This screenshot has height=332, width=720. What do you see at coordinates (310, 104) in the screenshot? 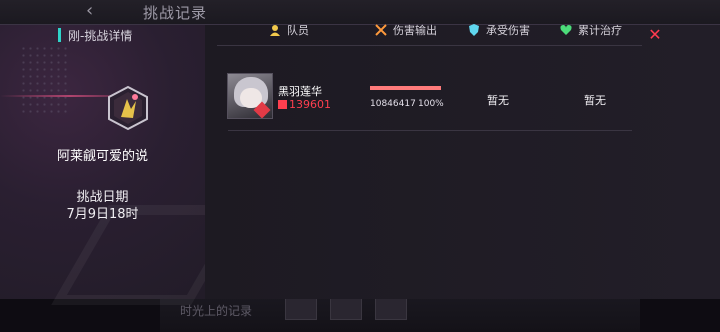
I see `member-id-value: 139601` at bounding box center [310, 104].